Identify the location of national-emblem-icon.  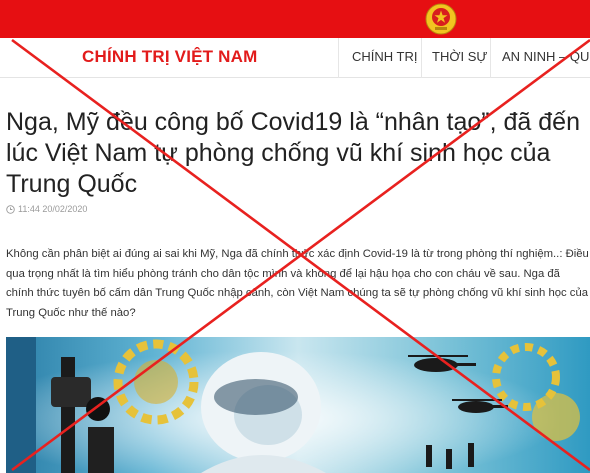
(441, 19).